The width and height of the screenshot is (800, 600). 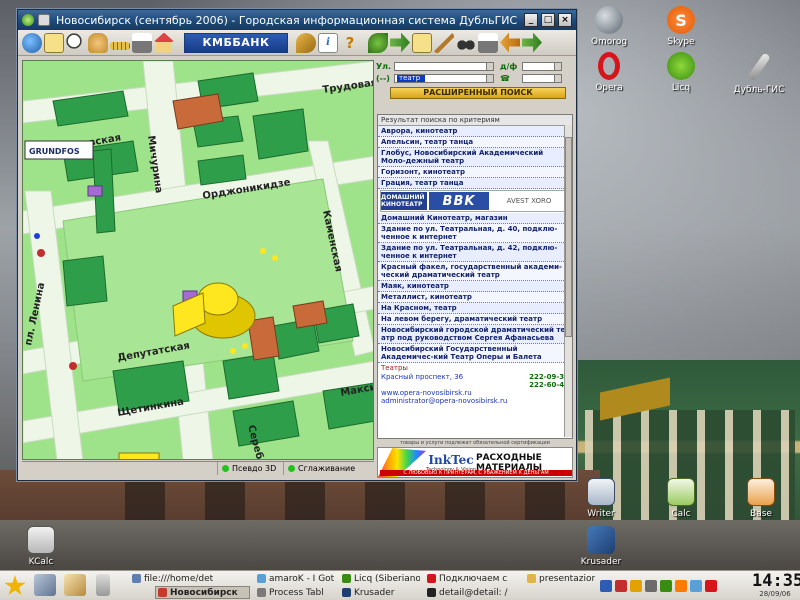 What do you see at coordinates (190, 578) in the screenshot?
I see `task-file-manager: file:///home/det` at bounding box center [190, 578].